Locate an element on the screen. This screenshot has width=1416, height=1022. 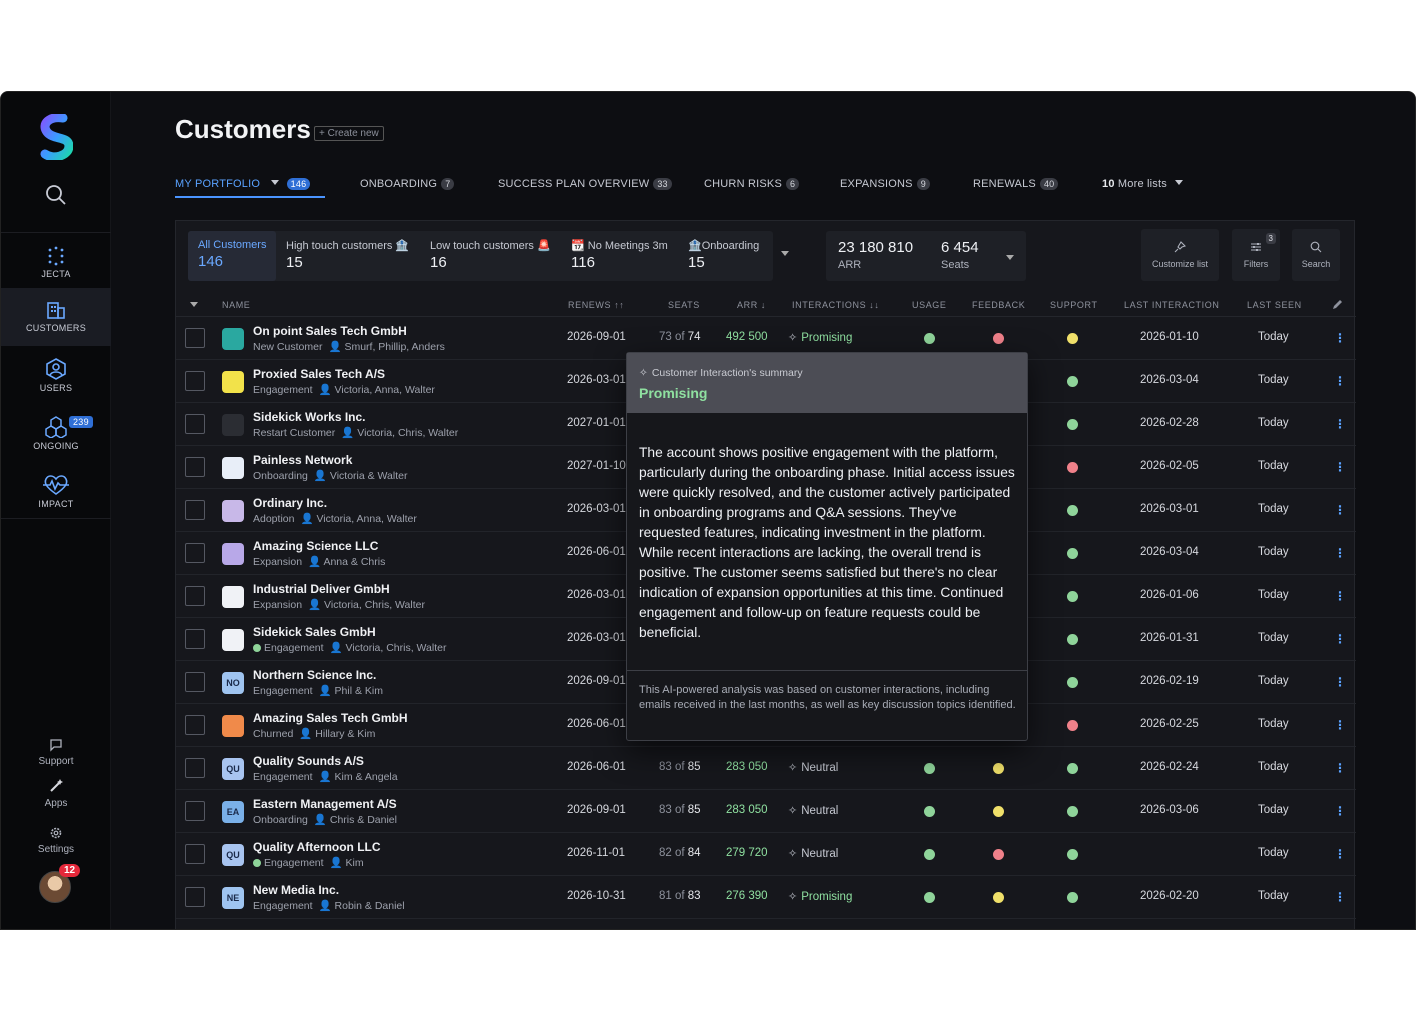
customize-list-button: Customize list is located at coordinates (1180, 255).